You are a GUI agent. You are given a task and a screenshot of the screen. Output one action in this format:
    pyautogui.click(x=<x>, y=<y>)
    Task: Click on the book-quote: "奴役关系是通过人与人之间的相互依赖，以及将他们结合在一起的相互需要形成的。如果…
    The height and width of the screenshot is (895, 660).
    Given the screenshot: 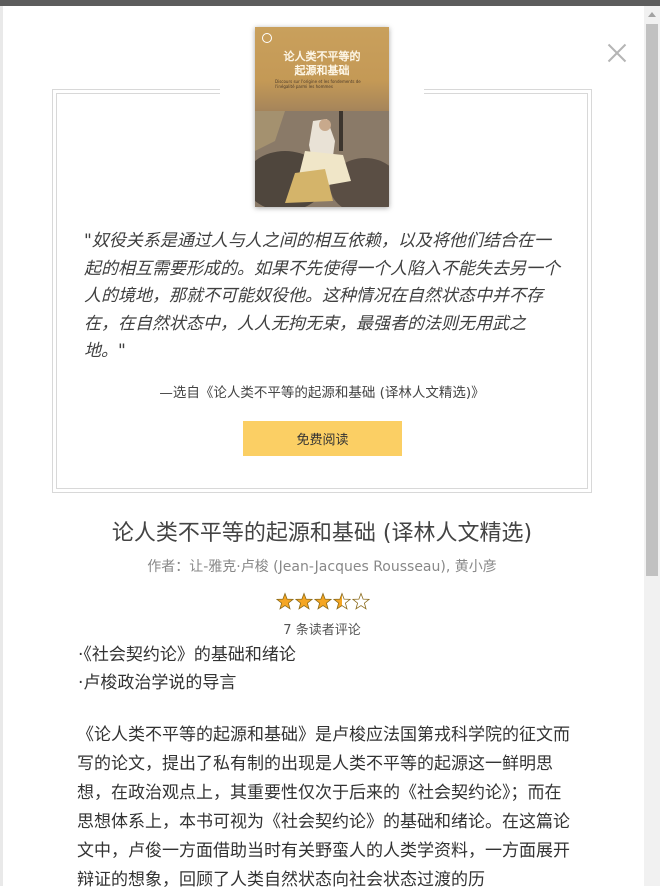 What is the action you would take?
    pyautogui.click(x=322, y=296)
    